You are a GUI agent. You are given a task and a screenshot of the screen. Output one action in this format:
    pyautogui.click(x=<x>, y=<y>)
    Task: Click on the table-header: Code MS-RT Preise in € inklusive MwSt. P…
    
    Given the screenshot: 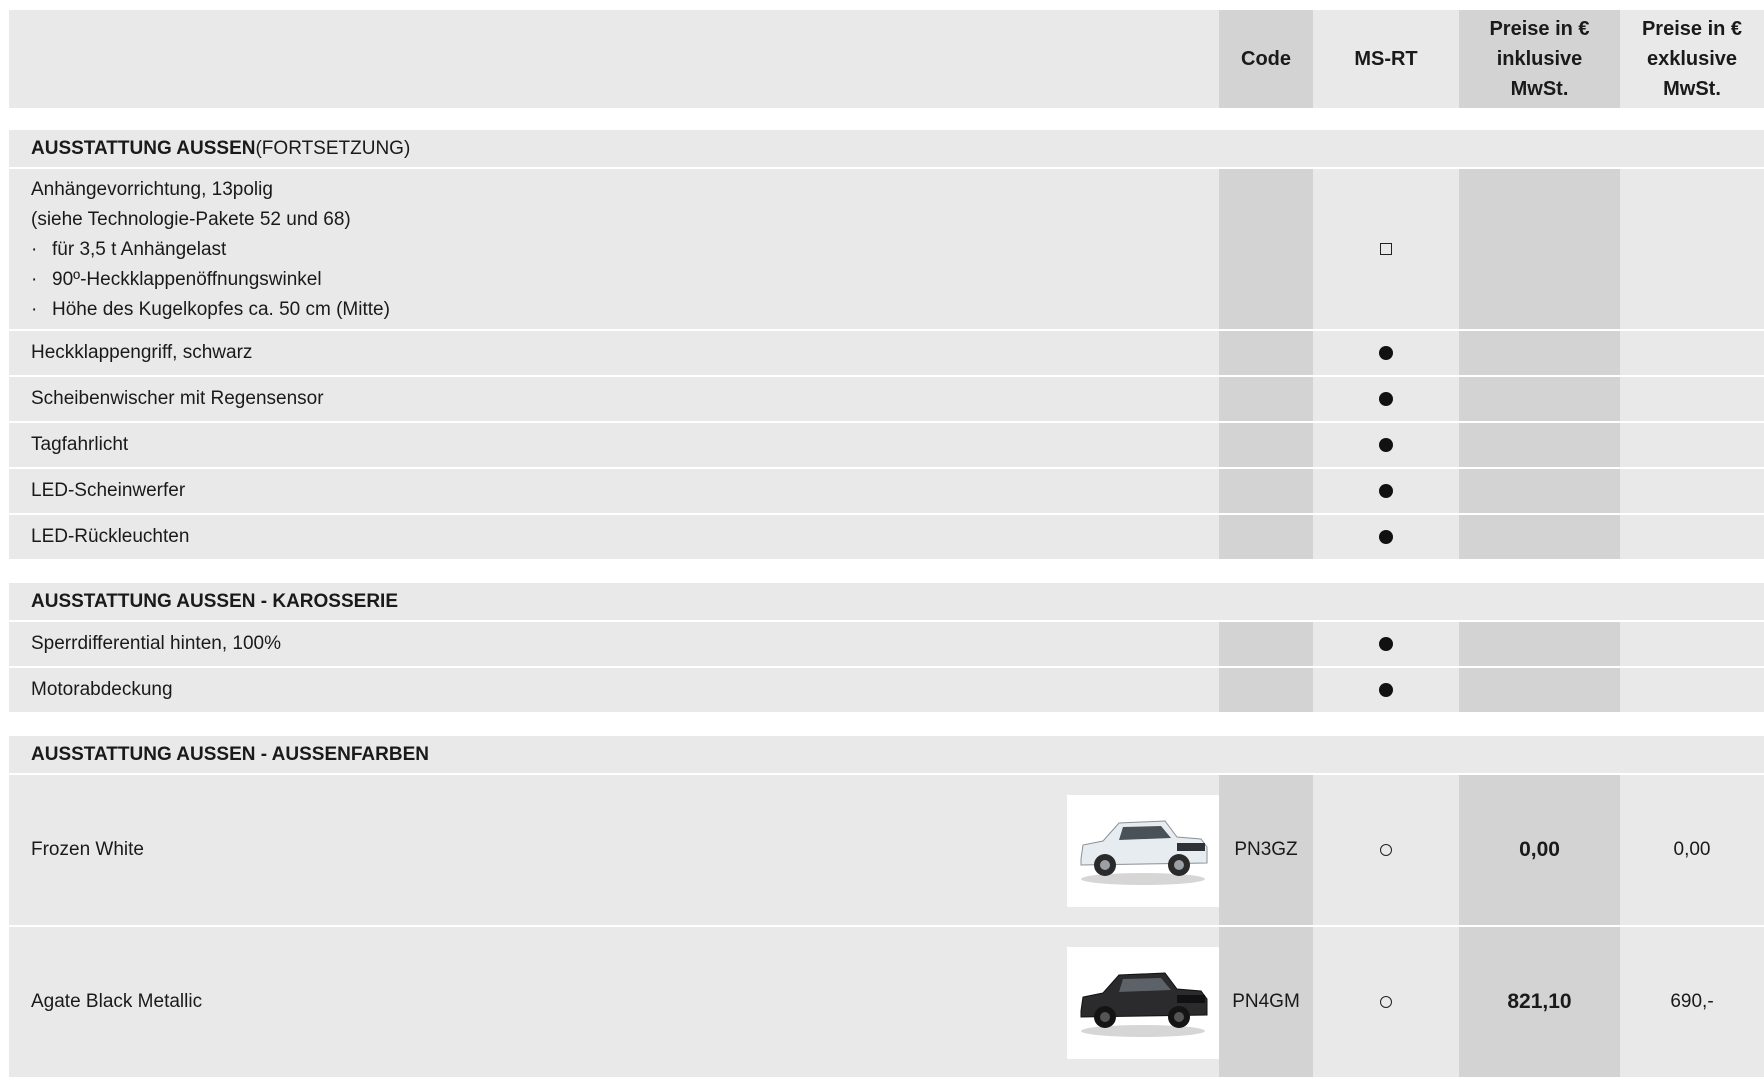 What is the action you would take?
    pyautogui.click(x=886, y=59)
    